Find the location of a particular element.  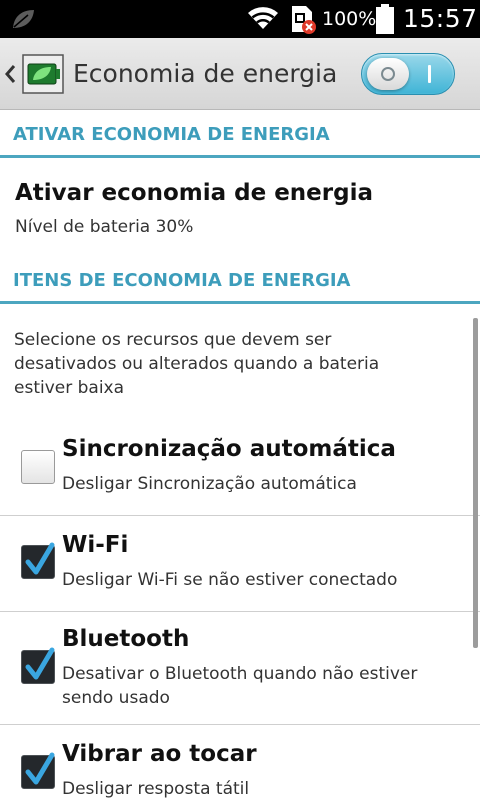

toggle-off-icon is located at coordinates (388, 74).